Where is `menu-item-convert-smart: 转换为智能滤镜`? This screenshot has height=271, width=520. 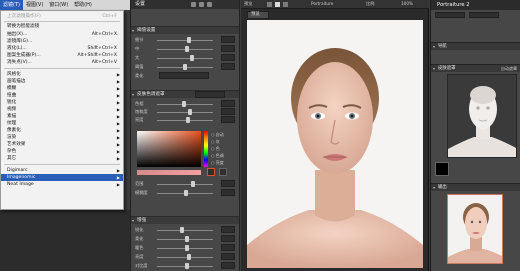 menu-item-convert-smart: 转换为智能滤镜 is located at coordinates (62, 26).